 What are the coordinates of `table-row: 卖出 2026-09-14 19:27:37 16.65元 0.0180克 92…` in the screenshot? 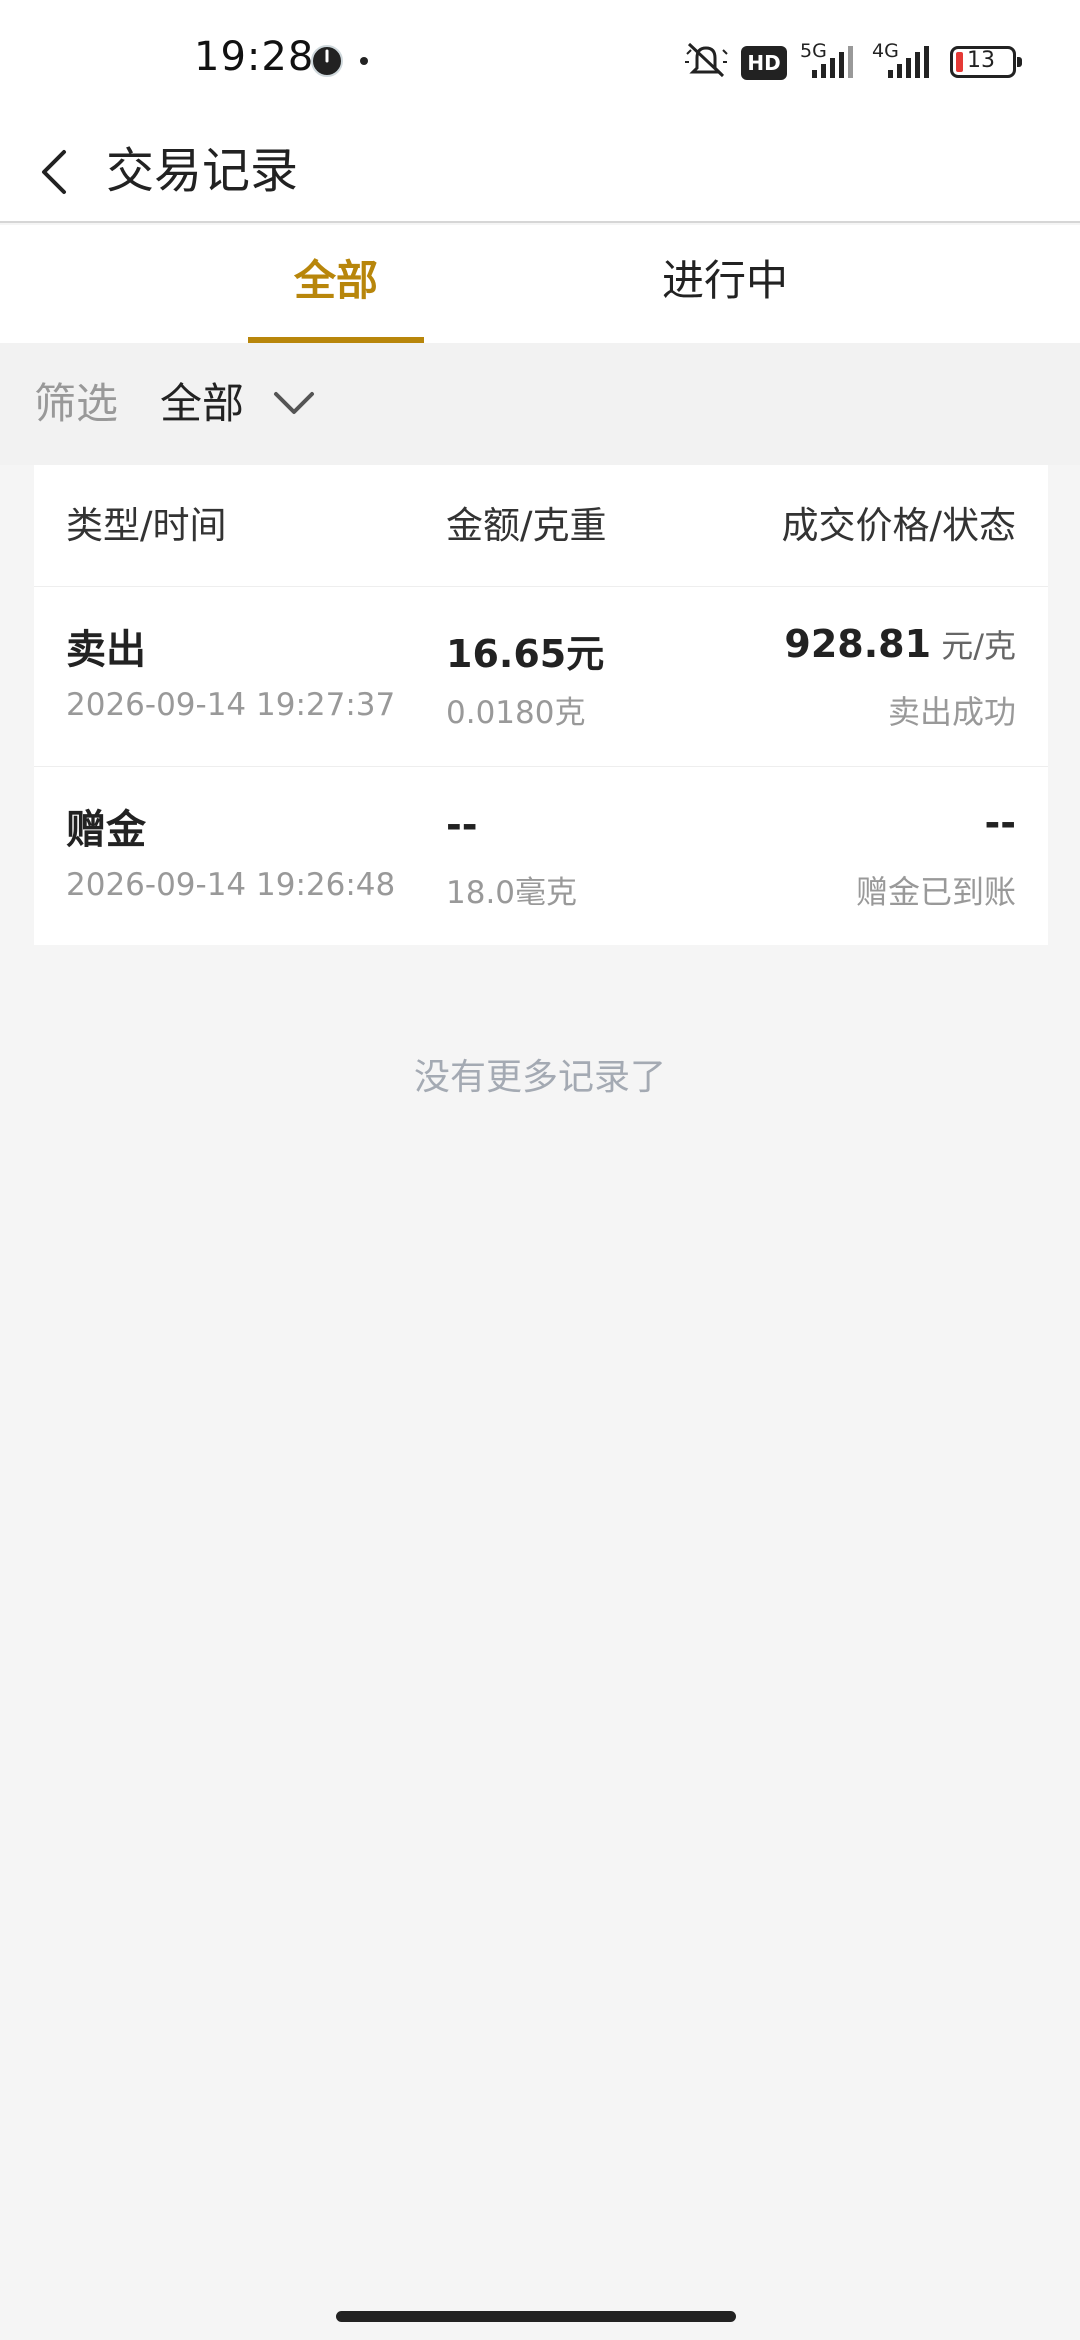 It's located at (541, 677).